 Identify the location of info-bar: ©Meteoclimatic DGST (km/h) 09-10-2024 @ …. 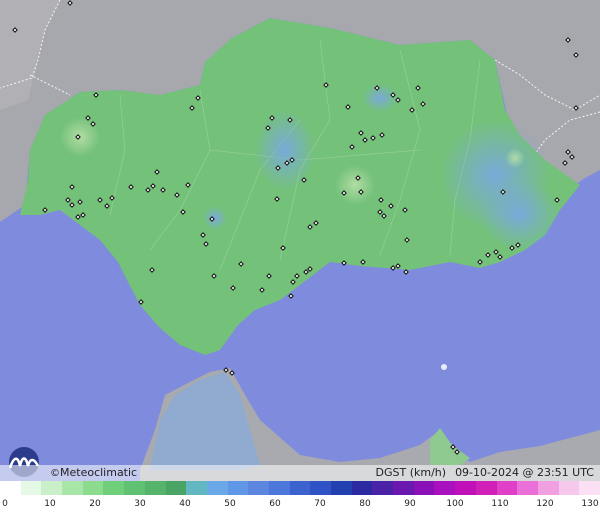
(300, 473).